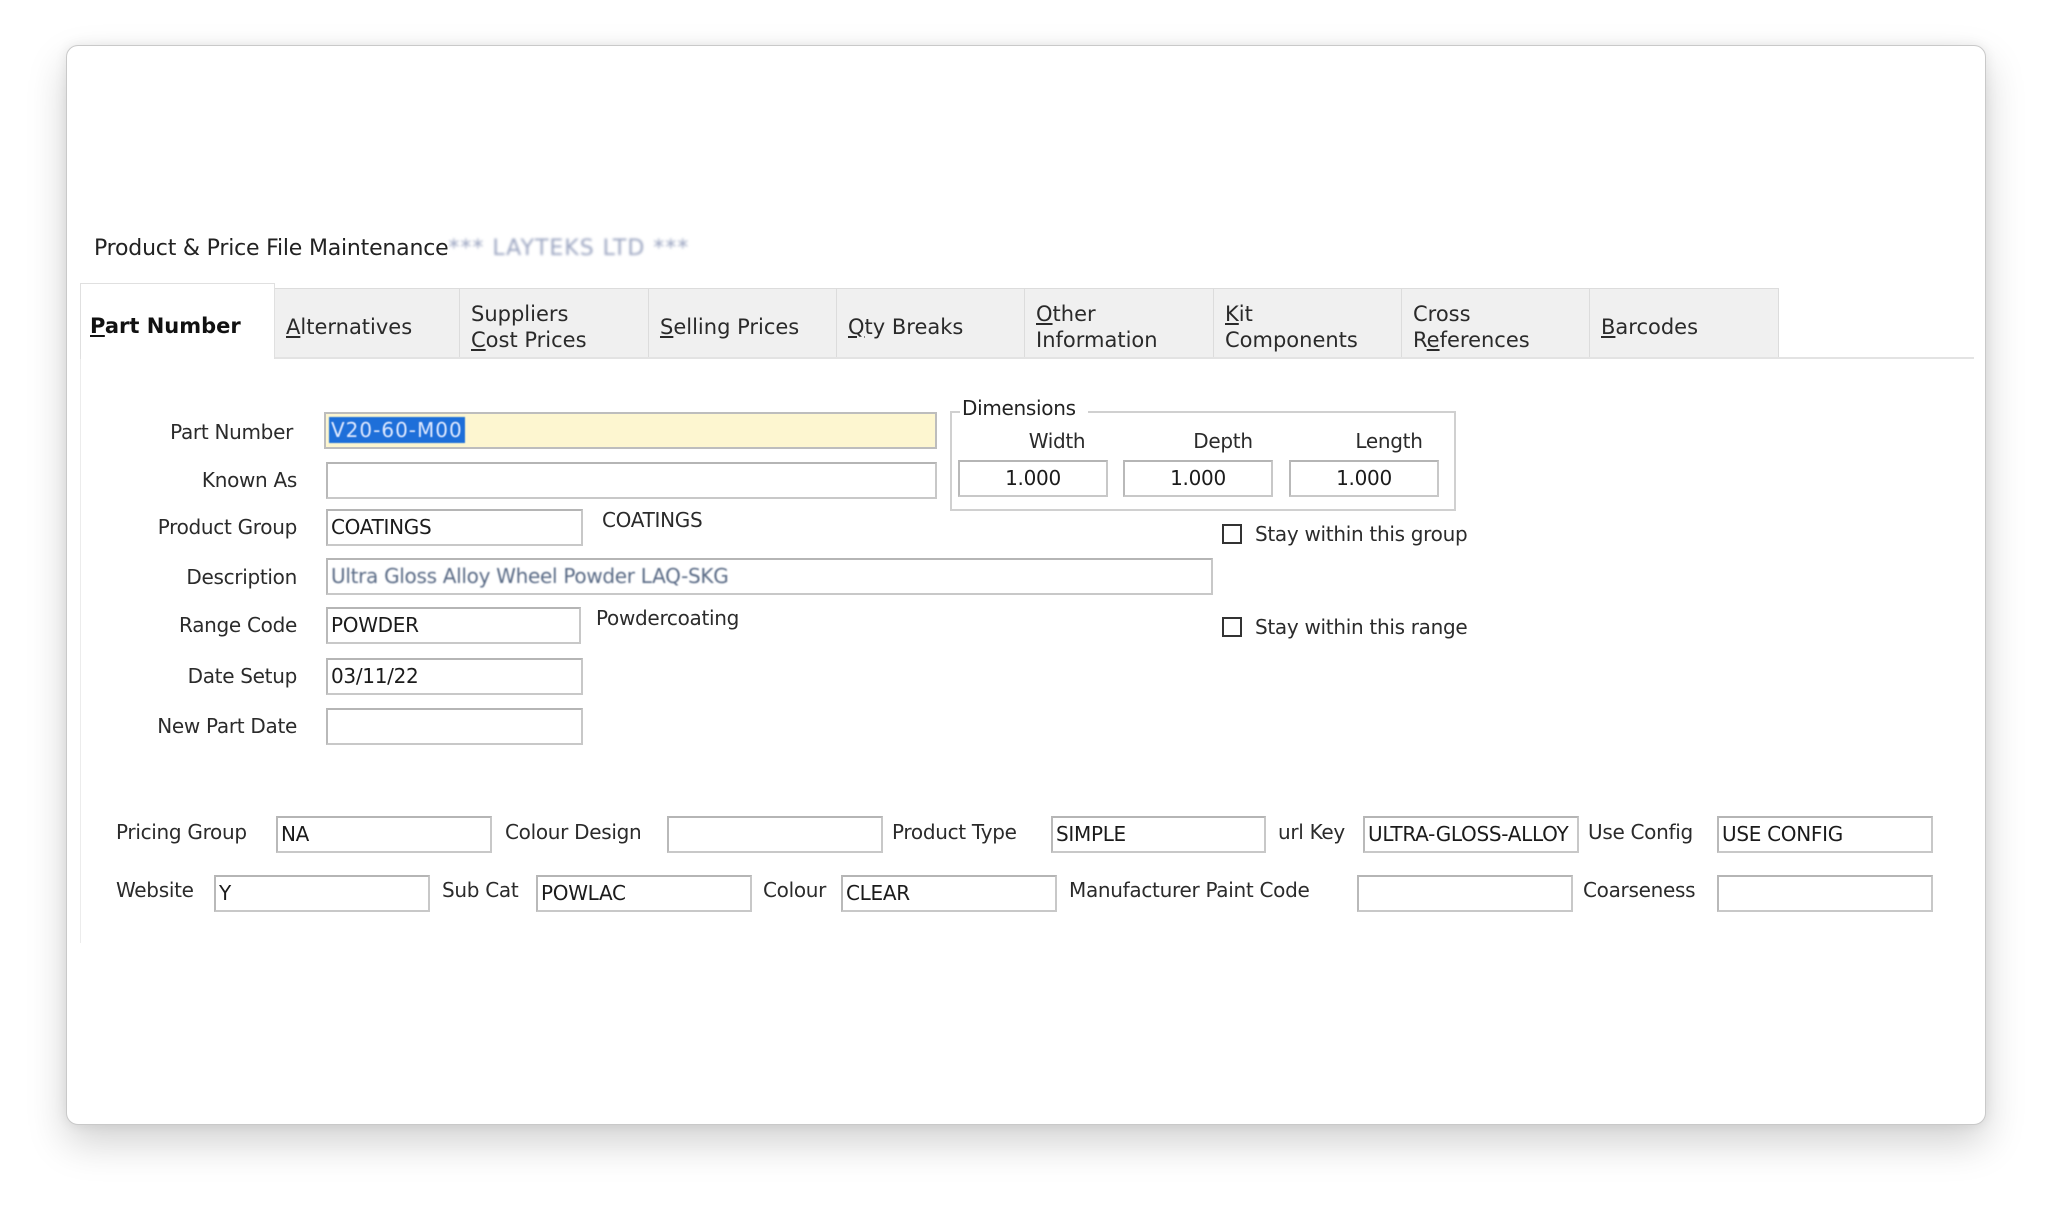 The image size is (2052, 1212). I want to click on dimension-depth-input: 1.000, so click(1198, 478).